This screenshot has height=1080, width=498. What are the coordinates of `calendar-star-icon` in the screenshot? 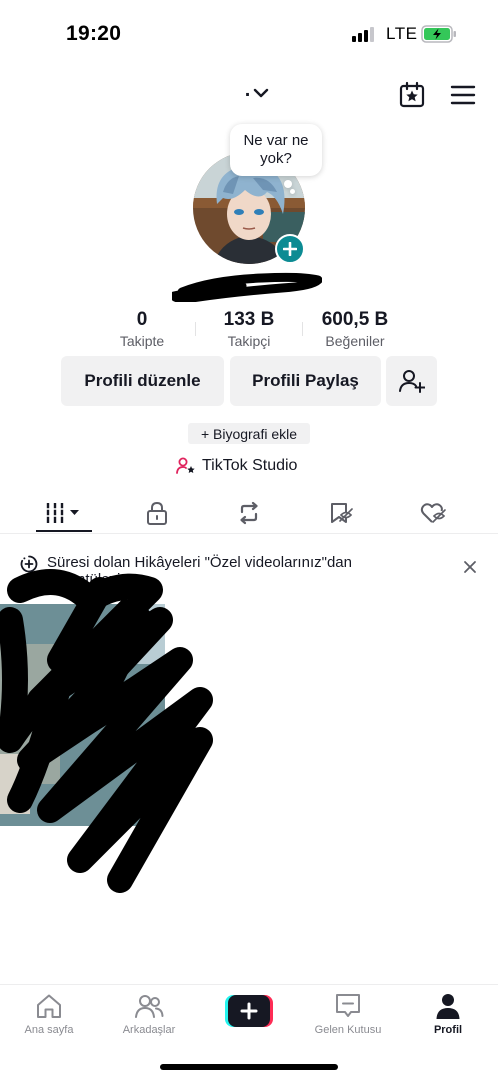 It's located at (412, 95).